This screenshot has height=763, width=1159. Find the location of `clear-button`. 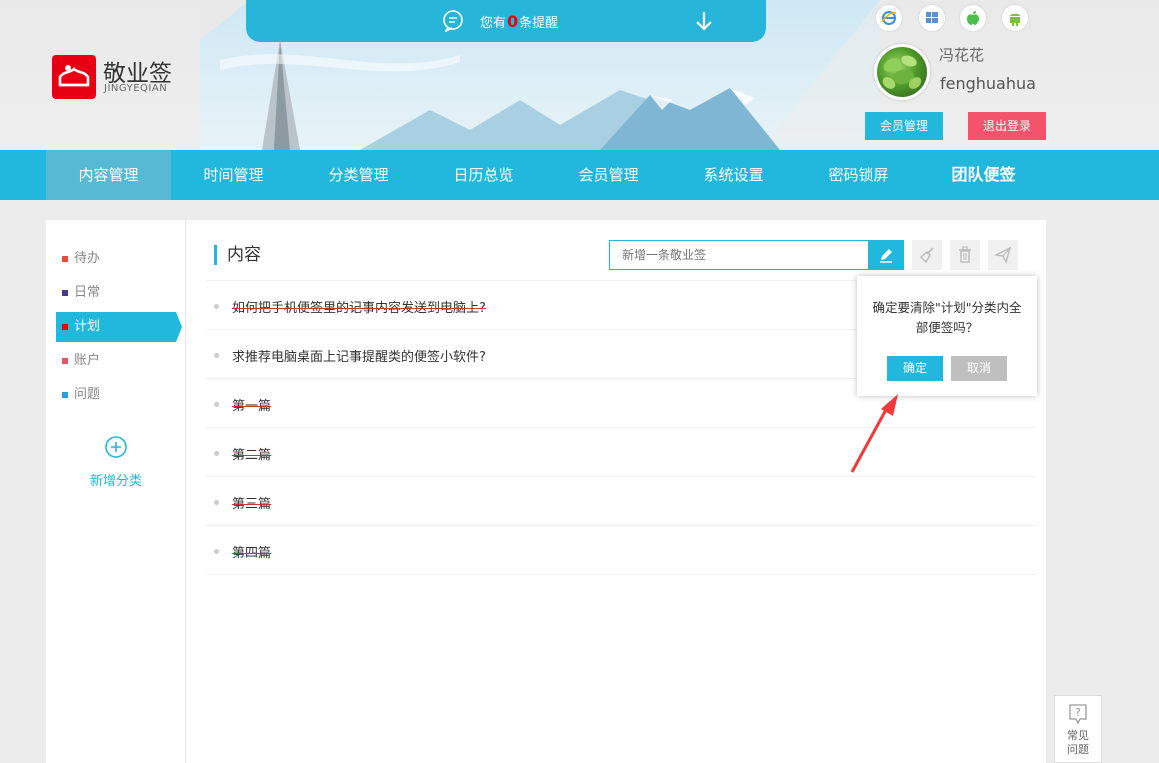

clear-button is located at coordinates (927, 255).